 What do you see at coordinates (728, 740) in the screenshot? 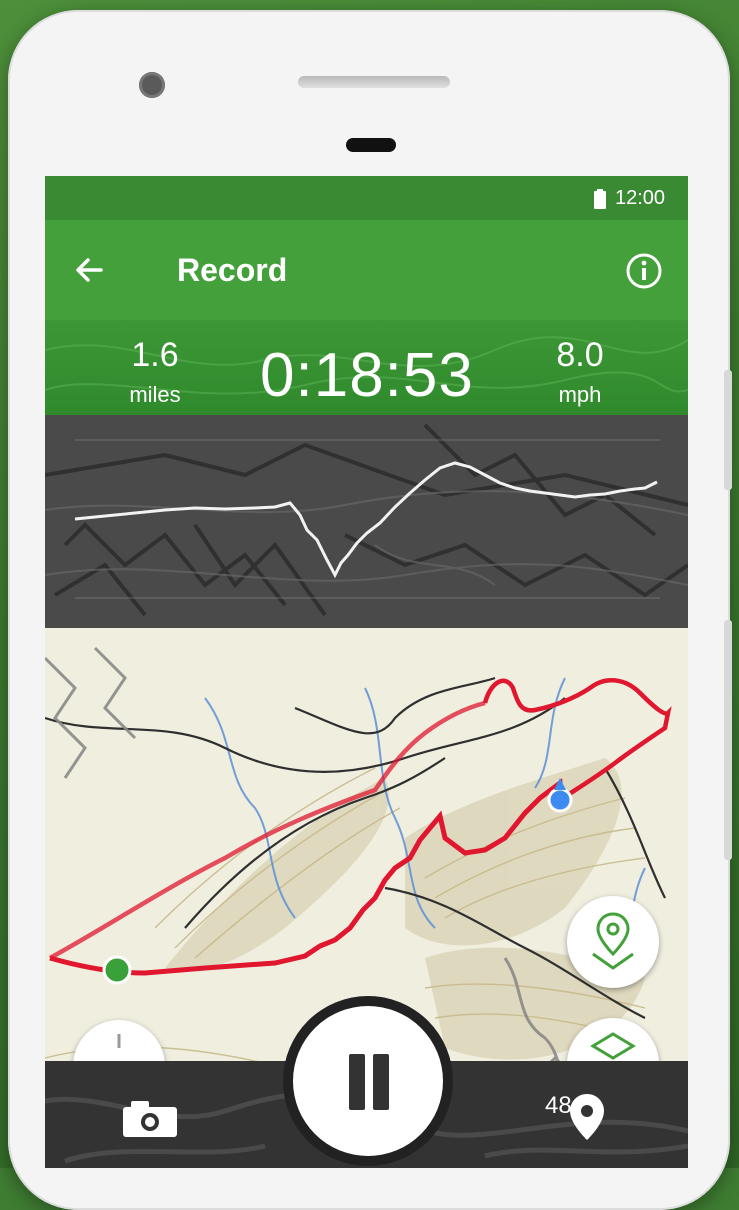
I see `volume-button` at bounding box center [728, 740].